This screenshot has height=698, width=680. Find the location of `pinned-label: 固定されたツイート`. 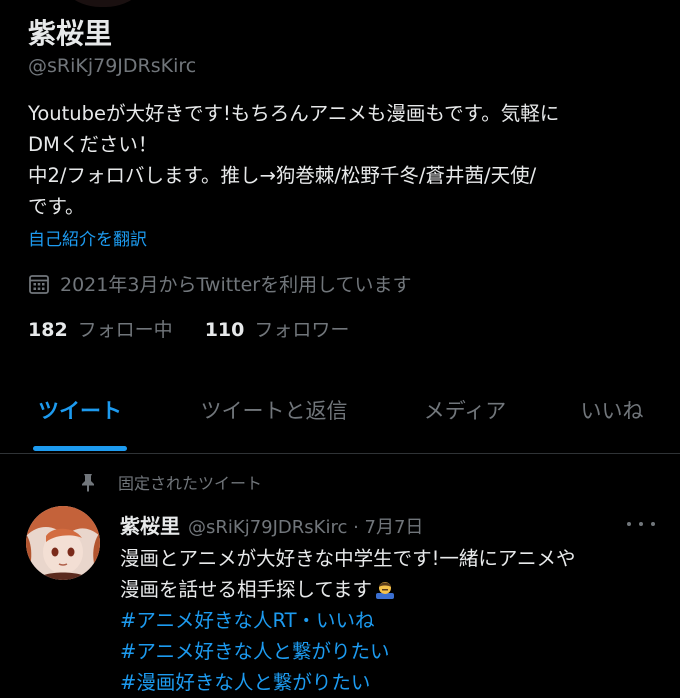

pinned-label: 固定されたツイート is located at coordinates (190, 483).